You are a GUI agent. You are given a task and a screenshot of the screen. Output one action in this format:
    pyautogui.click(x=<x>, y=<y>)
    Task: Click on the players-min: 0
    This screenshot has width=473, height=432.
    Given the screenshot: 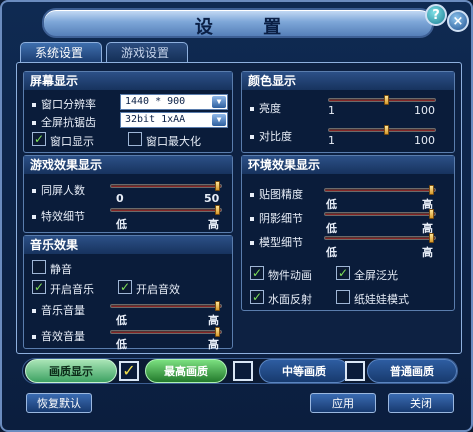 What is the action you would take?
    pyautogui.click(x=120, y=198)
    